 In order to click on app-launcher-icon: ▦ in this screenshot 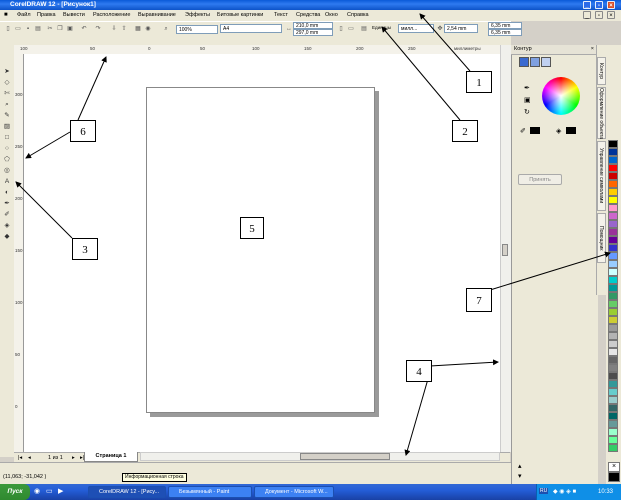, I will do `click(138, 29)`.